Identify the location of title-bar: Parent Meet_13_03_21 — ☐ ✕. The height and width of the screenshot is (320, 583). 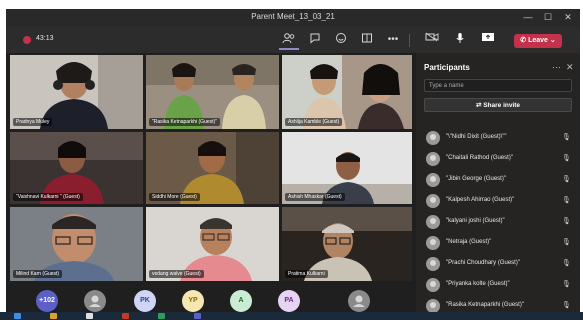
(293, 18).